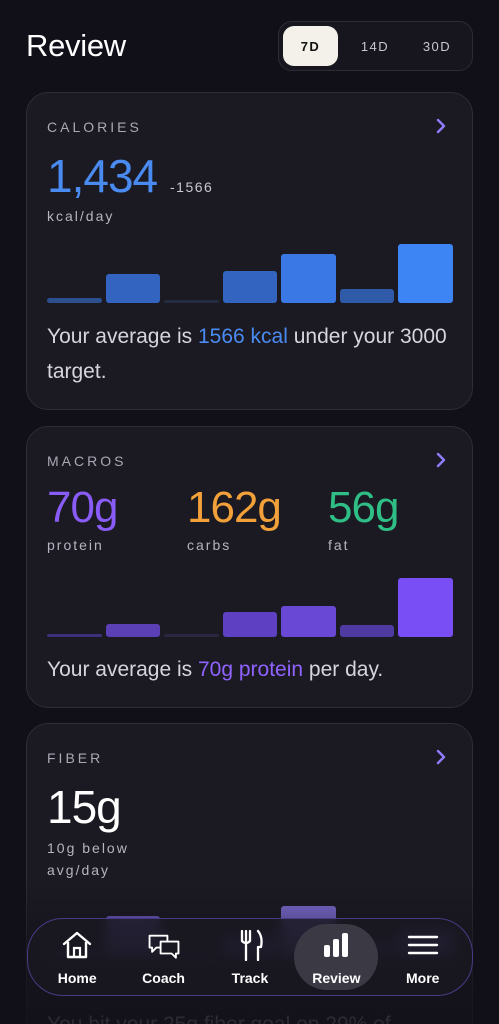 The height and width of the screenshot is (1024, 499). I want to click on macro-protein-value: 70g, so click(82, 507).